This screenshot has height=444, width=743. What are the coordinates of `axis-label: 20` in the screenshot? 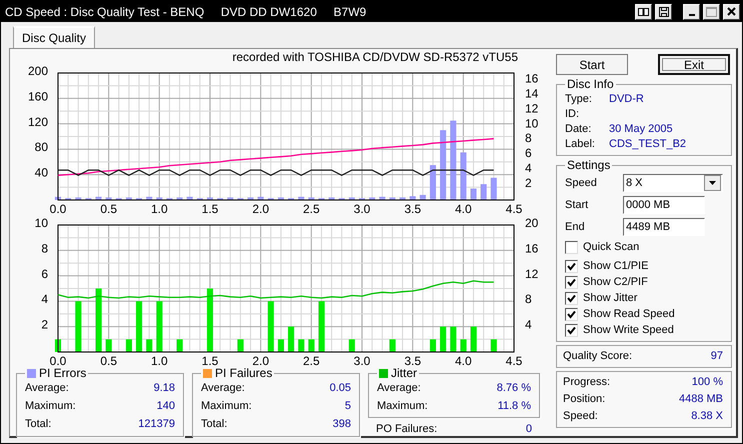 It's located at (531, 223).